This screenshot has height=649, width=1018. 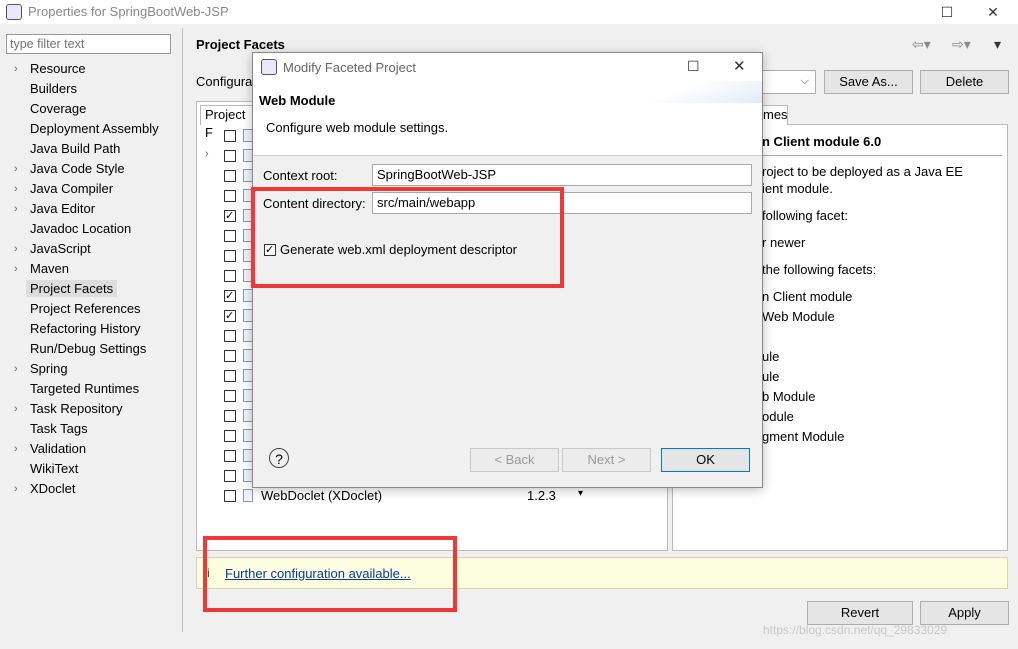 I want to click on view-menu-icon: ▾, so click(x=997, y=44).